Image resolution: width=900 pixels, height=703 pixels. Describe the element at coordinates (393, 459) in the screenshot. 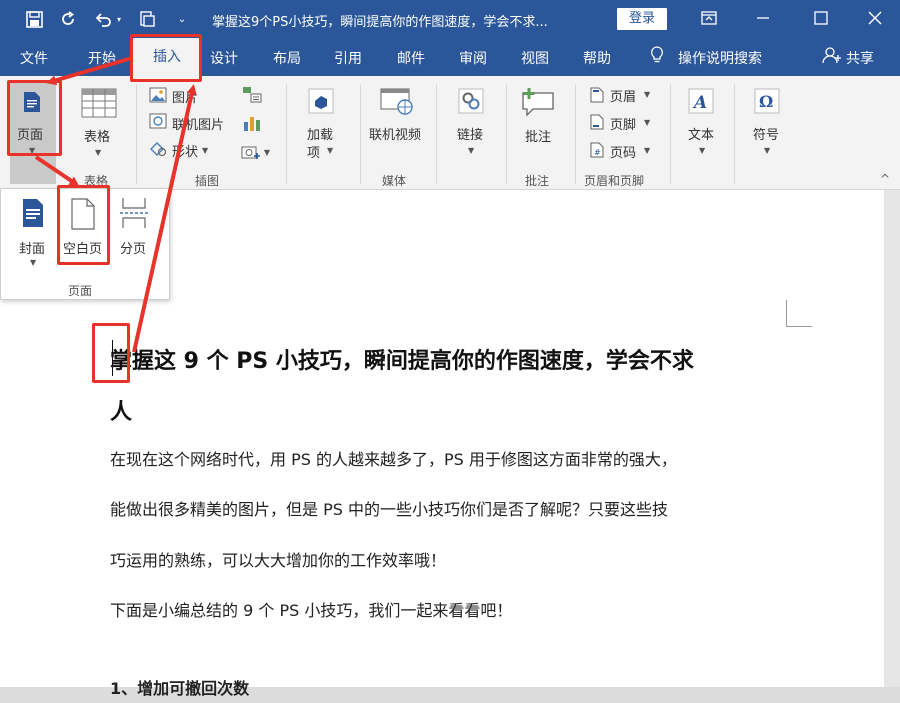

I see `paragraph-line: 在现在这个网络时代，用 PS 的人越来越多了，PS 用于修图这方面非常的强大，` at that location.